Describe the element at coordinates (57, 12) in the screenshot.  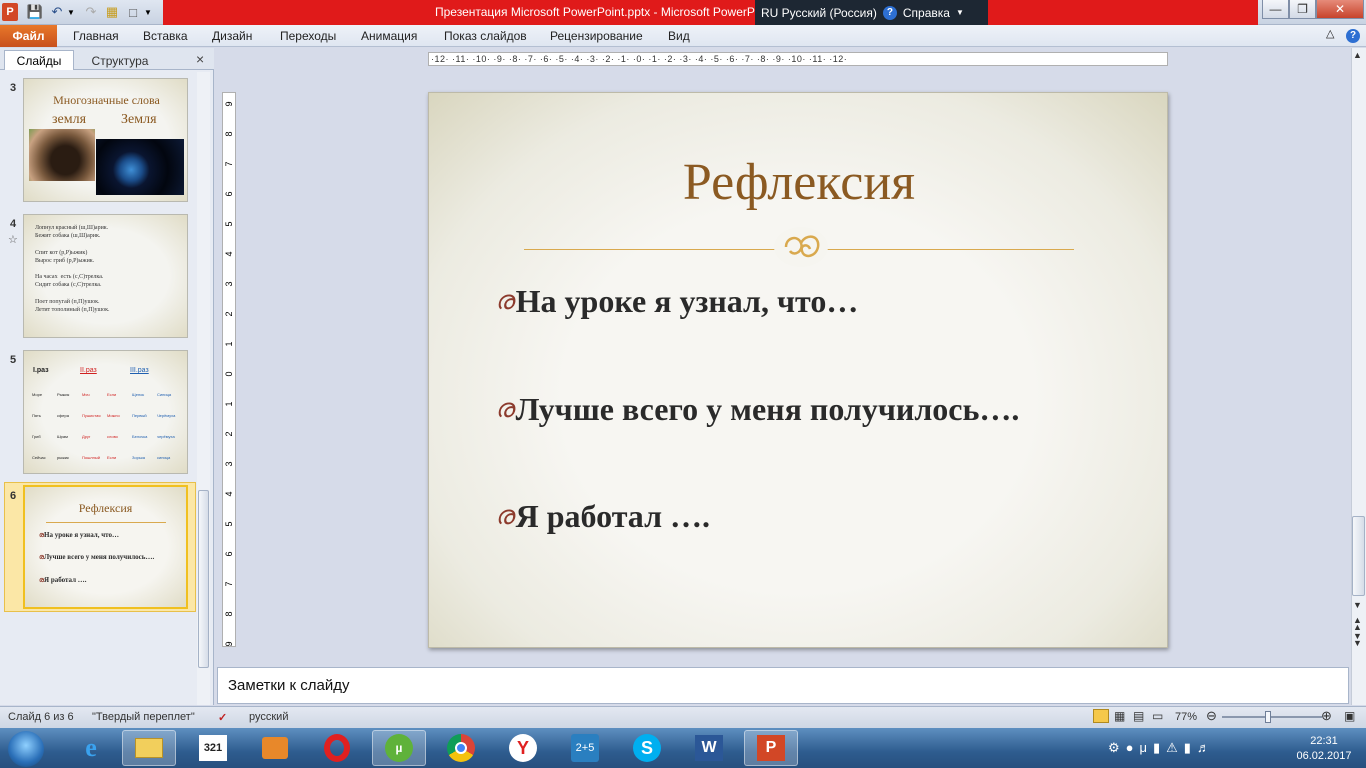
I see `undo-icon: ↶` at that location.